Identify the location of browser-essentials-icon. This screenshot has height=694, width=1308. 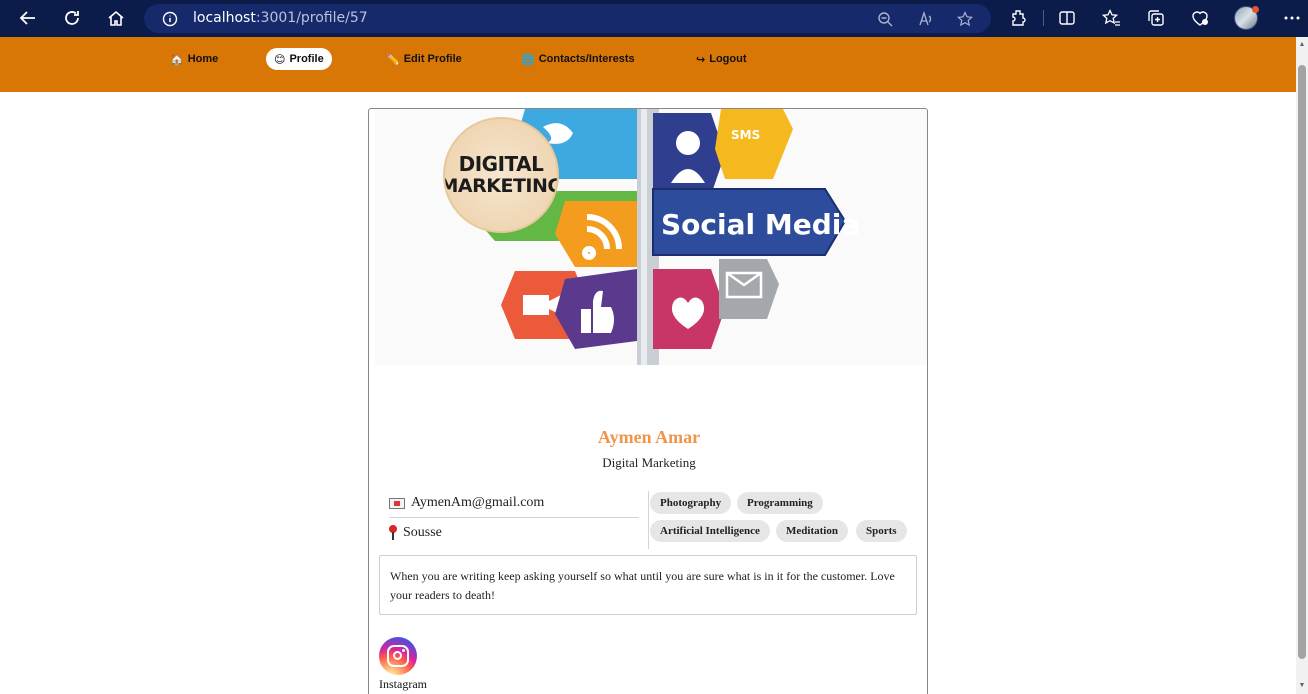
(1200, 18).